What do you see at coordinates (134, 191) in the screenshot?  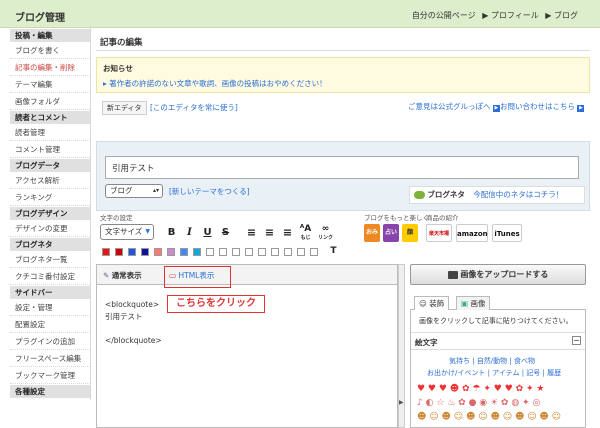 I see `theme-select: ブログ ▴▾` at bounding box center [134, 191].